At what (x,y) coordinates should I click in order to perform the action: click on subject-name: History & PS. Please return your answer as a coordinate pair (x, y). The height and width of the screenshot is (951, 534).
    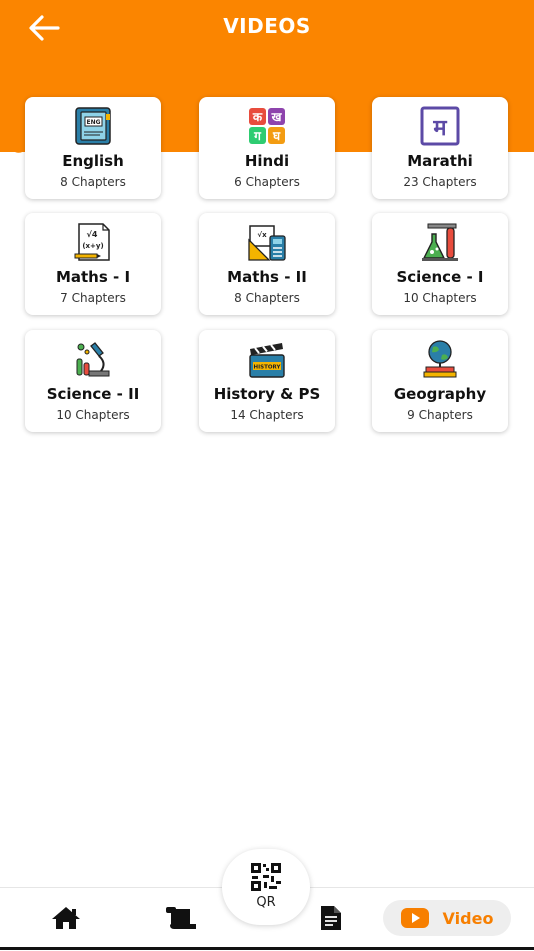
    Looking at the image, I should click on (267, 394).